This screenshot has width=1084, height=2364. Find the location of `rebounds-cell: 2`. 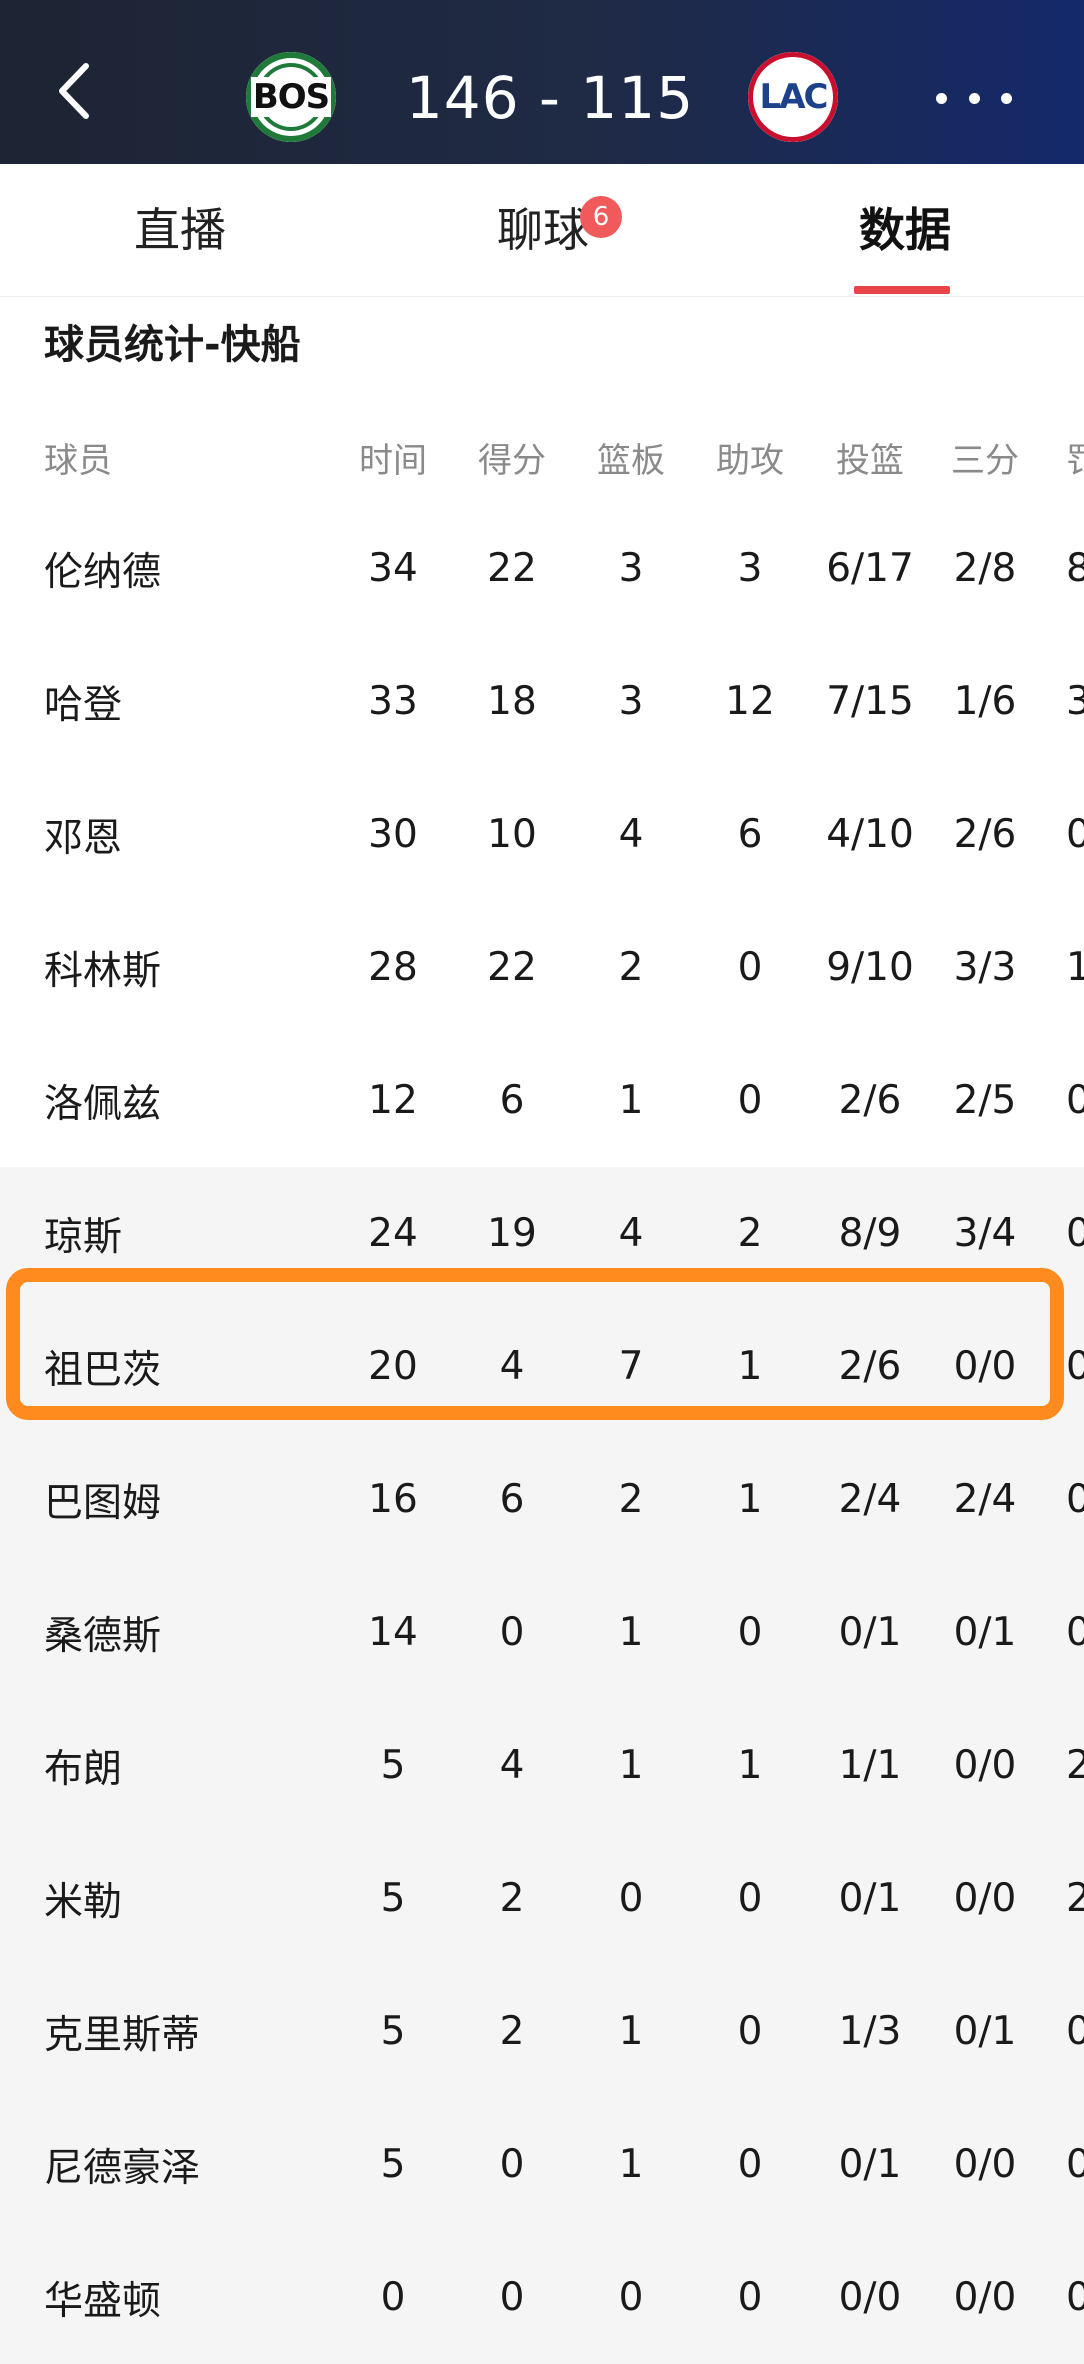

rebounds-cell: 2 is located at coordinates (631, 967).